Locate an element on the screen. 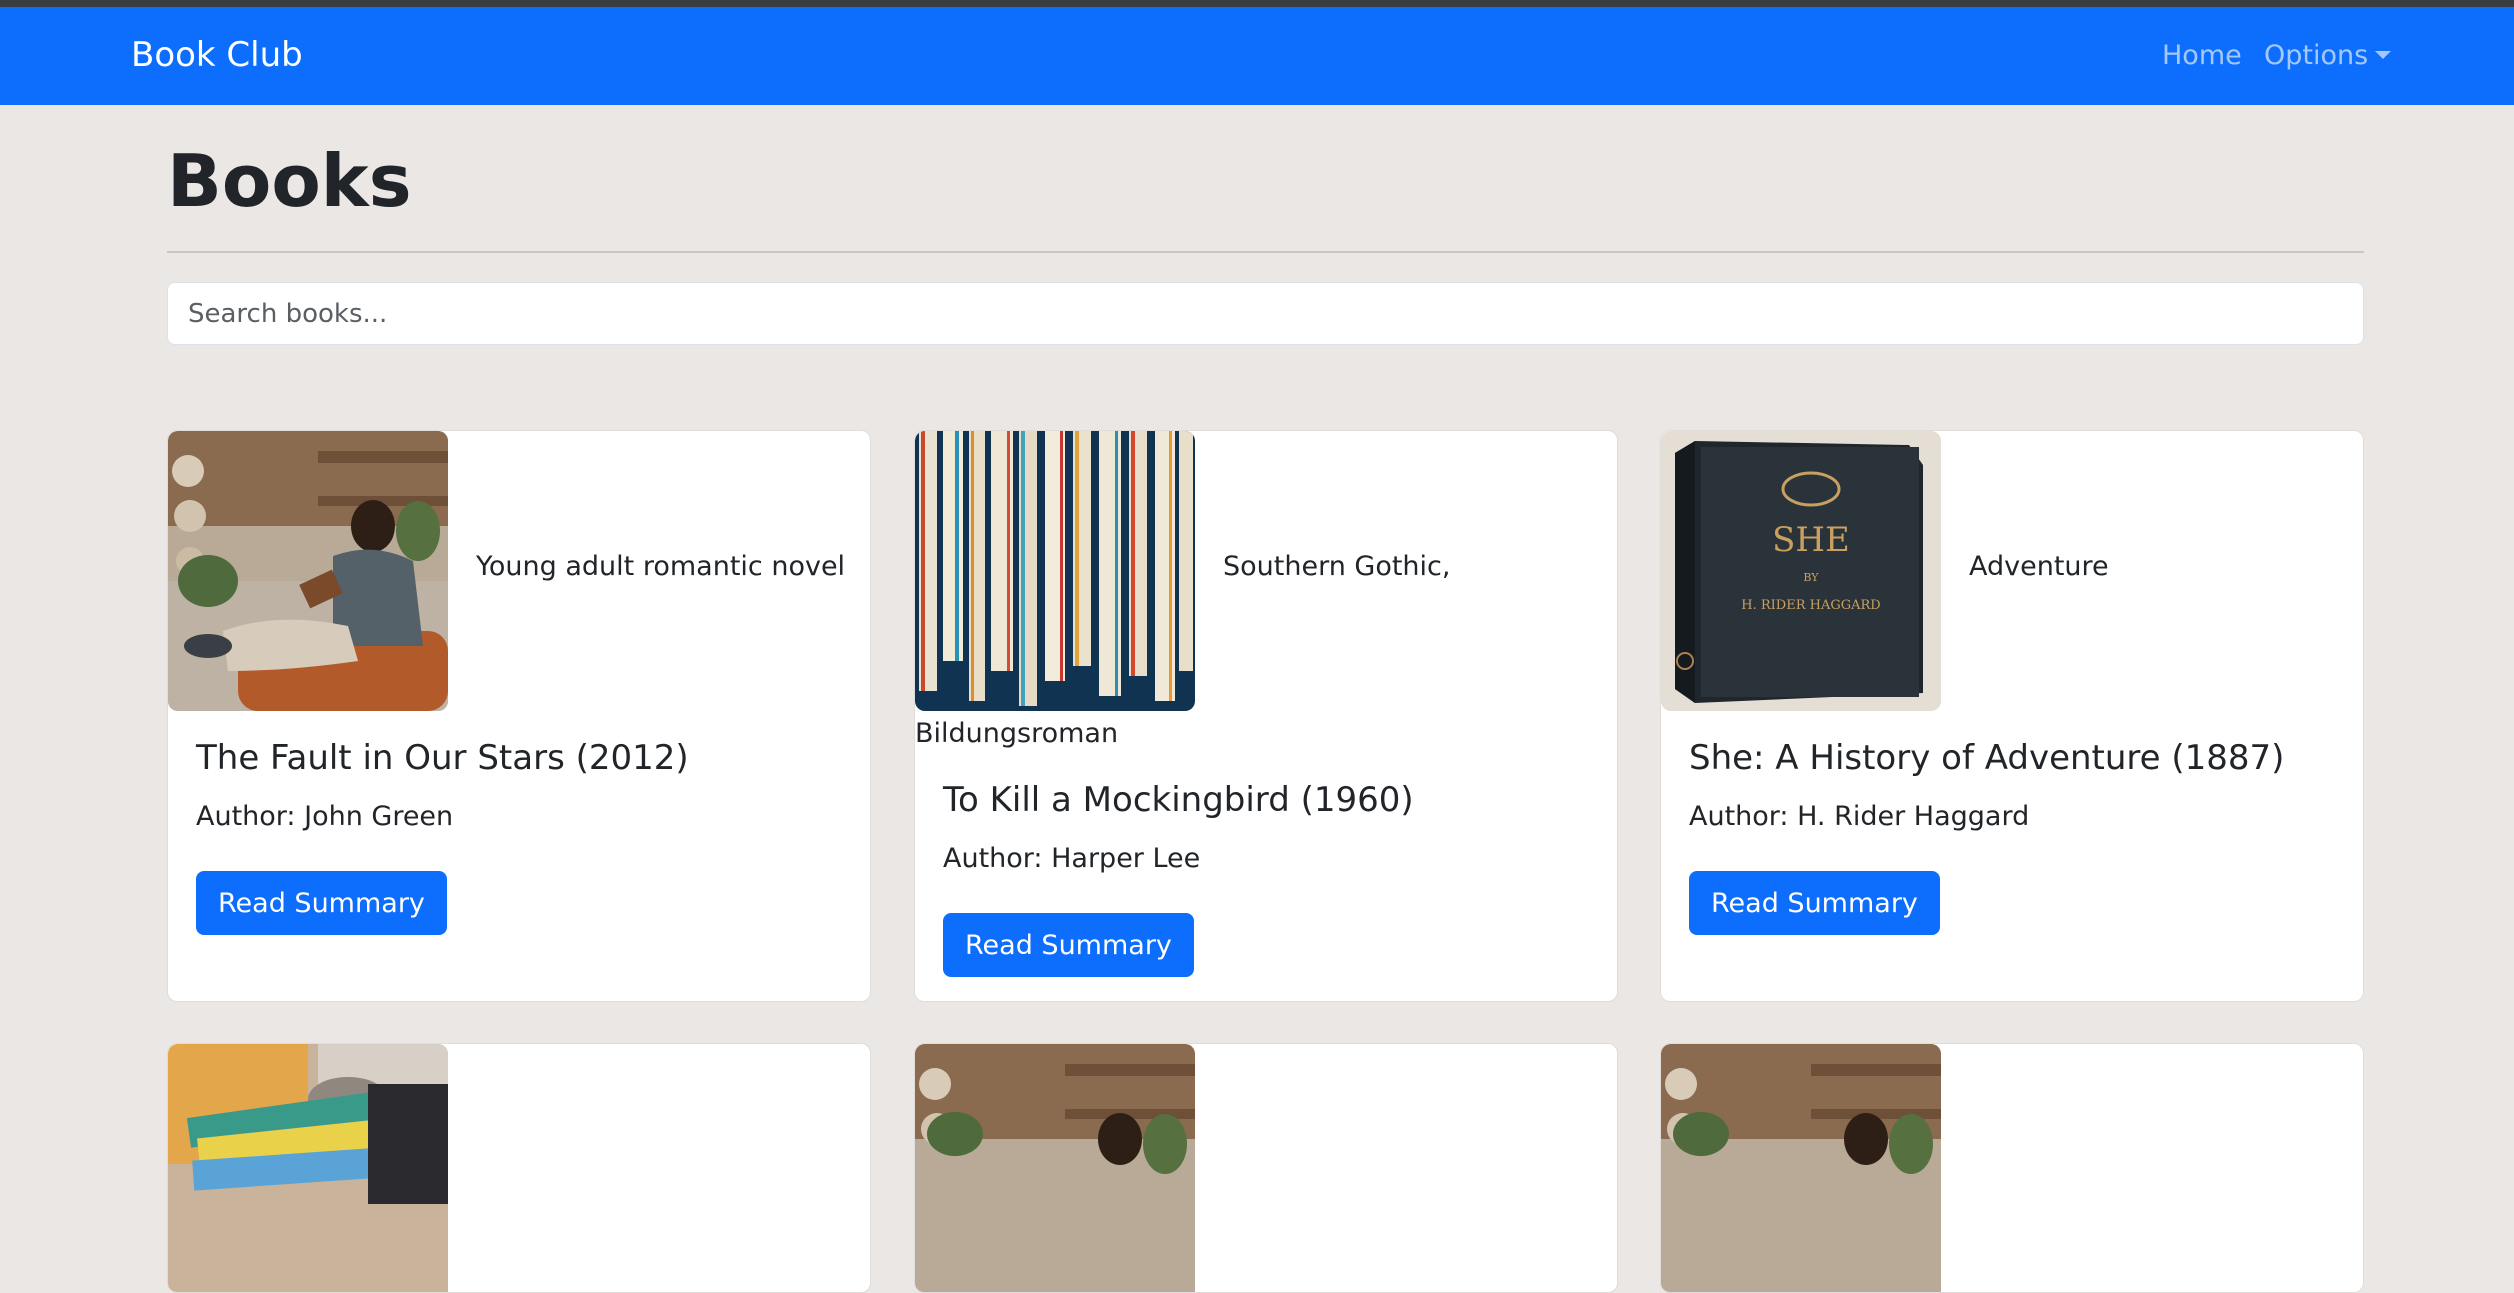 The image size is (2514, 1293). book-genre-line-2: Bildungsroman is located at coordinates (1017, 733).